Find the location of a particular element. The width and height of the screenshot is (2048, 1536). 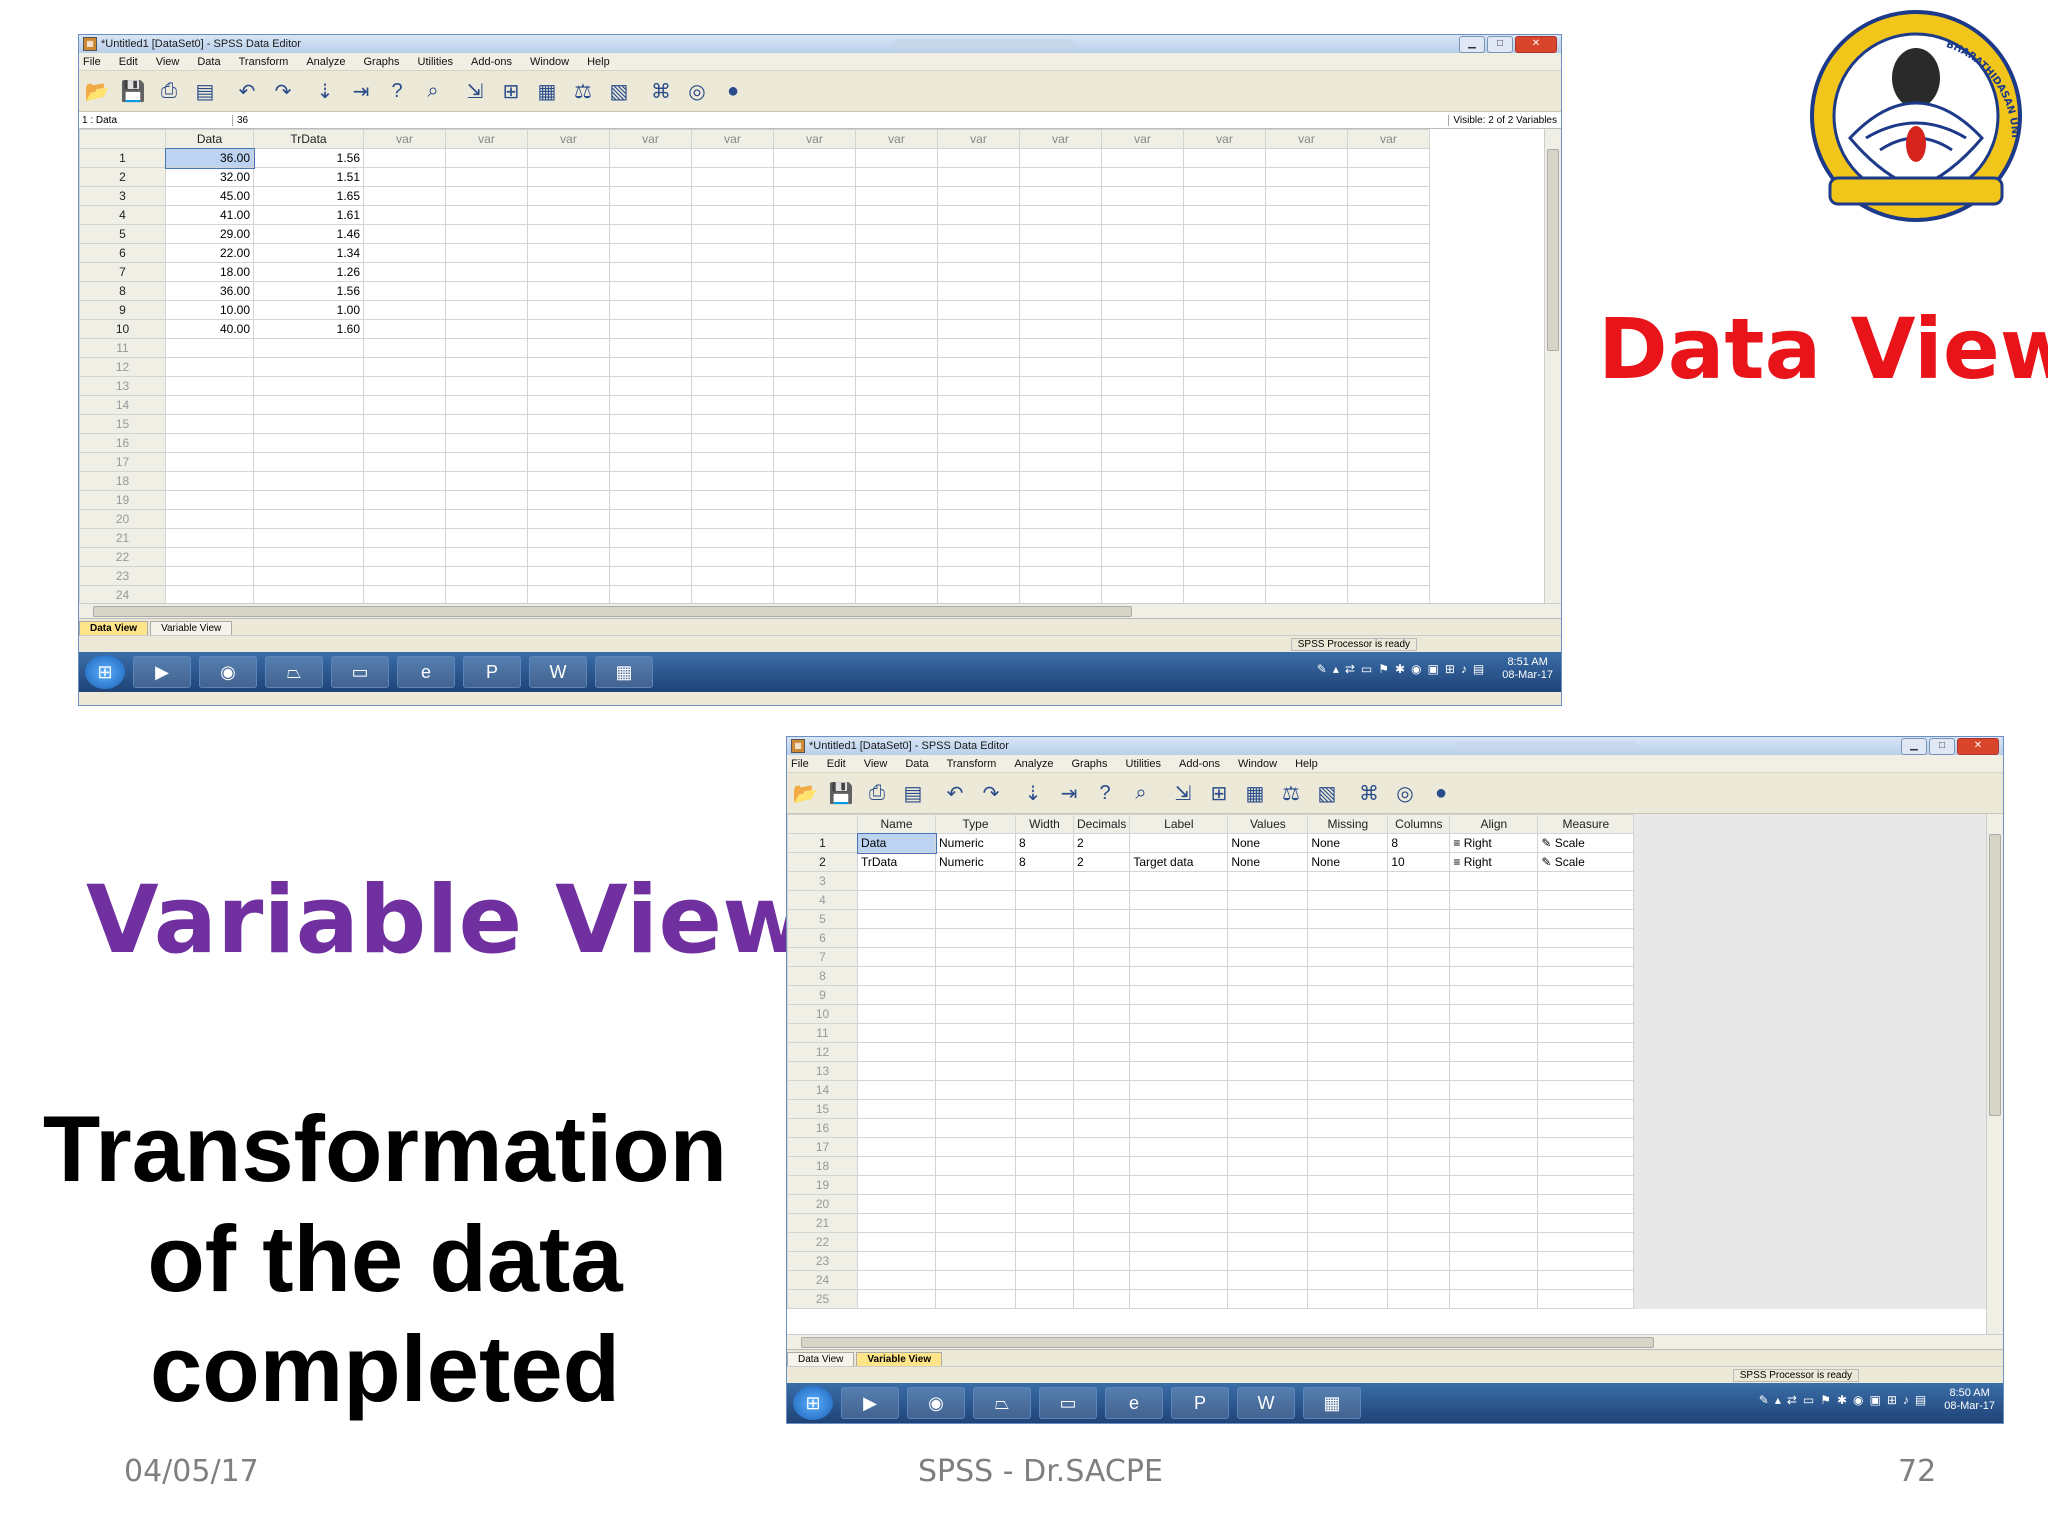

row-number: 22 is located at coordinates (822, 1242).